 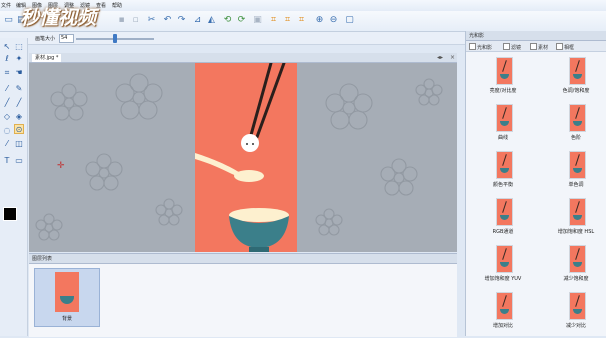 I want to click on effect-item: 曲线, so click(x=503, y=127).